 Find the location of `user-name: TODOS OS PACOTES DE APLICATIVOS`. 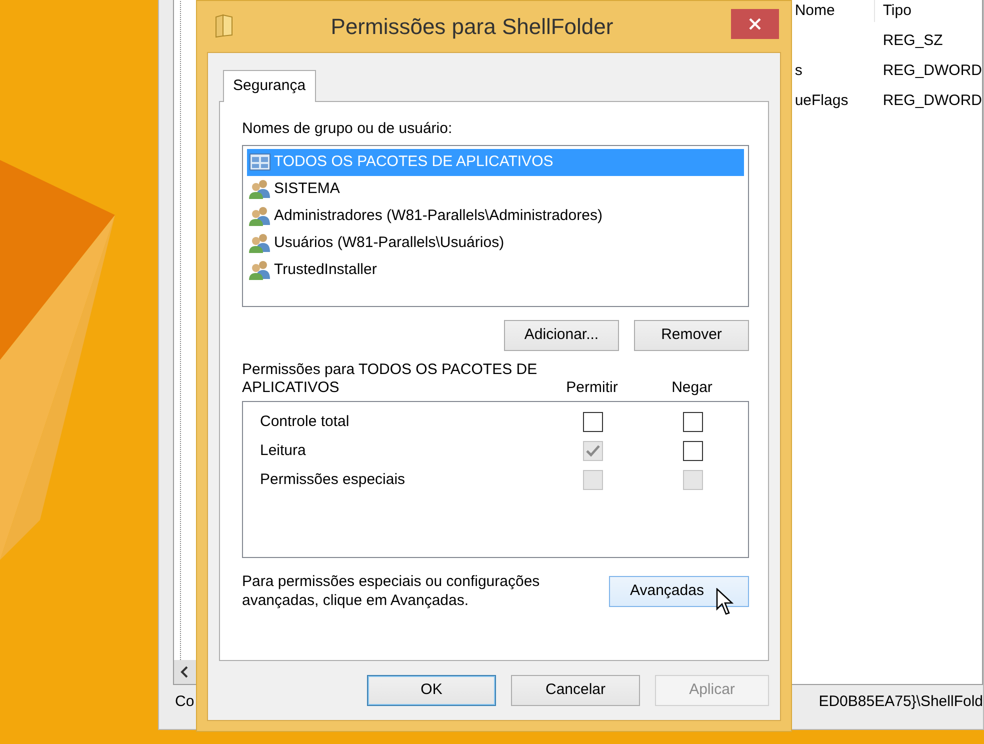

user-name: TODOS OS PACOTES DE APLICATIVOS is located at coordinates (414, 162).